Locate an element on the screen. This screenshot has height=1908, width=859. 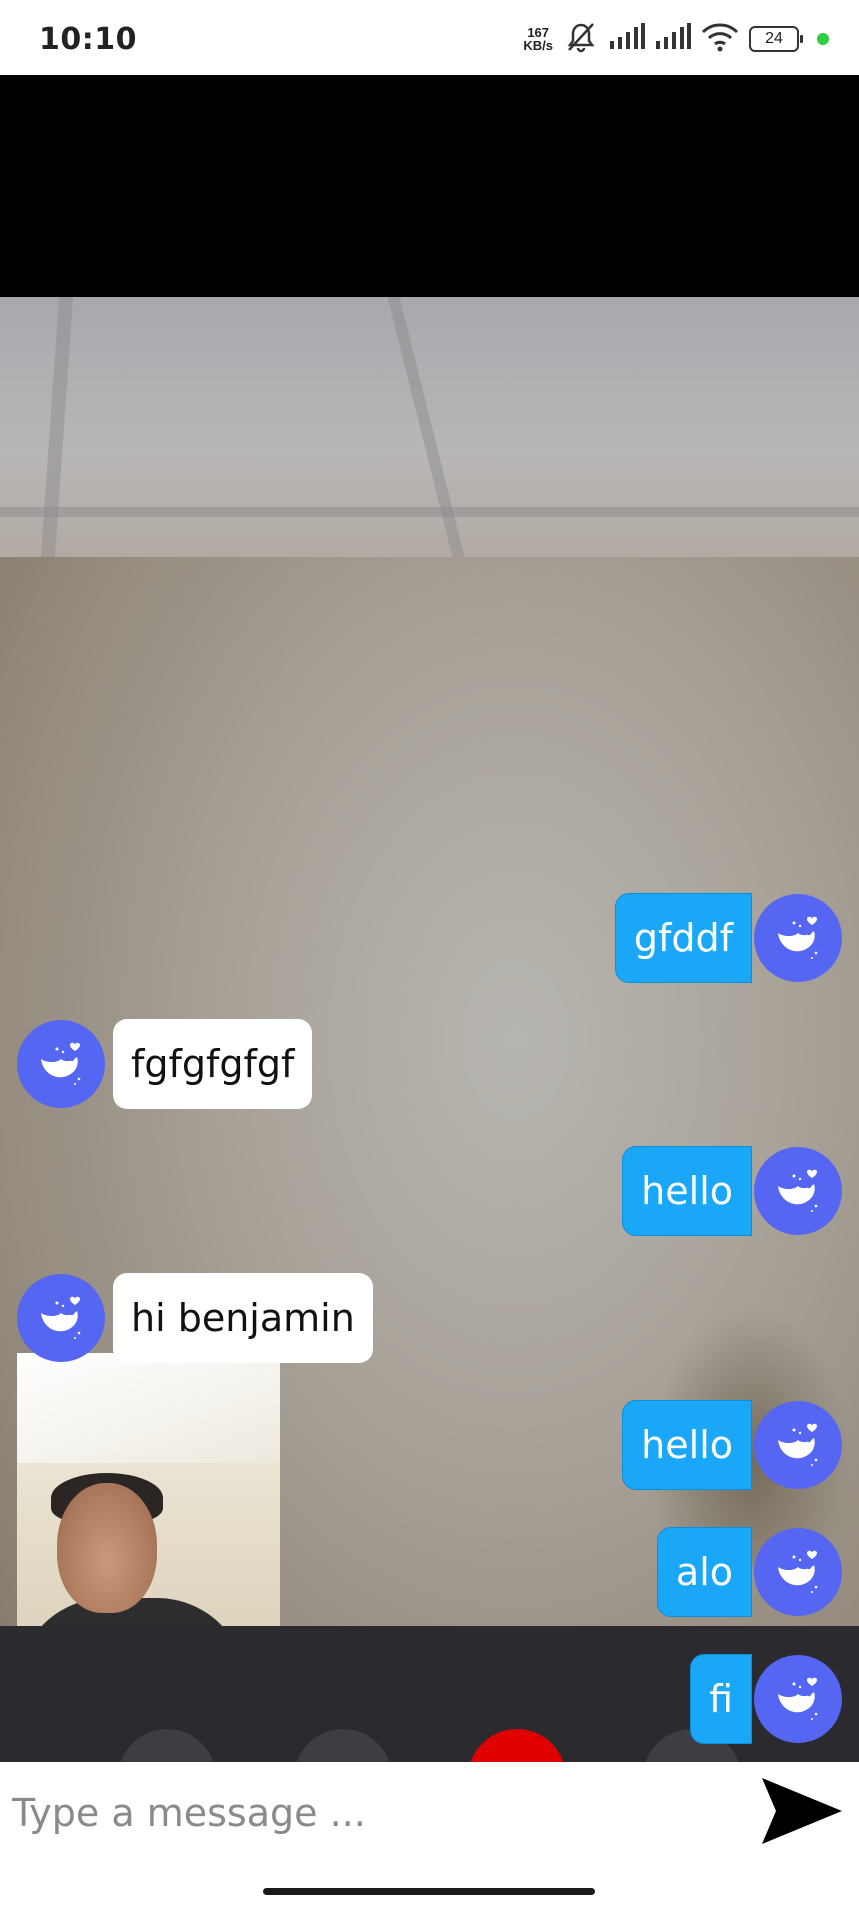
message-bubble: hi benjamin is located at coordinates (243, 1318).